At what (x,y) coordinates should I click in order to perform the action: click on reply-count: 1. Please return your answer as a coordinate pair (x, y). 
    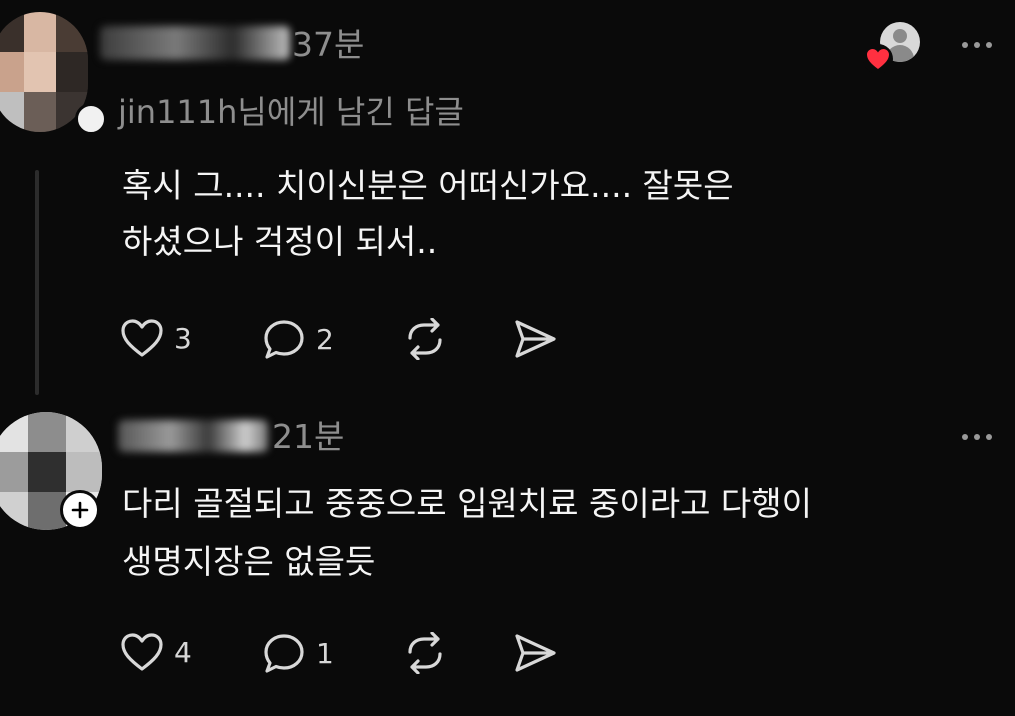
    Looking at the image, I should click on (325, 653).